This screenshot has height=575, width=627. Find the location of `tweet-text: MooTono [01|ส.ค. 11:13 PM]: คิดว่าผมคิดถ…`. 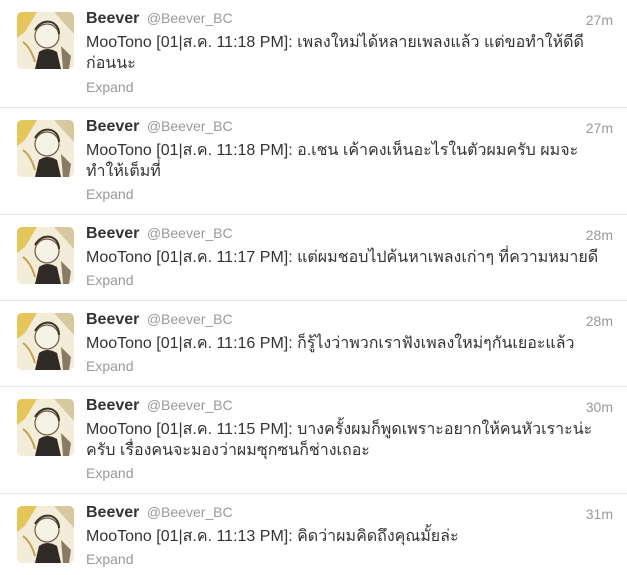

tweet-text: MooTono [01|ส.ค. 11:13 PM]: คิดว่าผมคิดถ… is located at coordinates (272, 536).